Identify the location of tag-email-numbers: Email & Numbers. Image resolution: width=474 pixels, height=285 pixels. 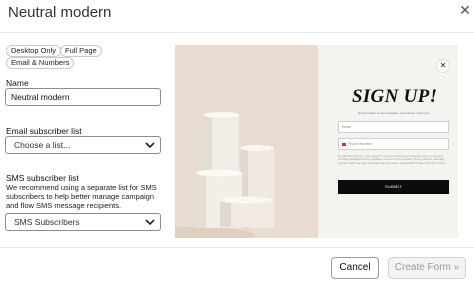
(40, 63).